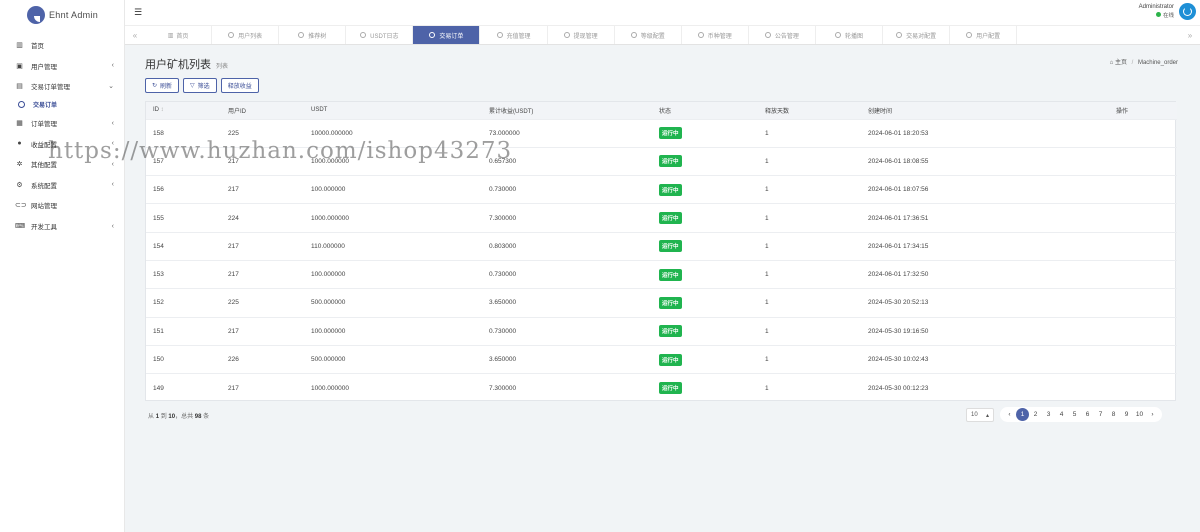  What do you see at coordinates (1190, 35) in the screenshot?
I see `tab-scroll-right-icon: »` at bounding box center [1190, 35].